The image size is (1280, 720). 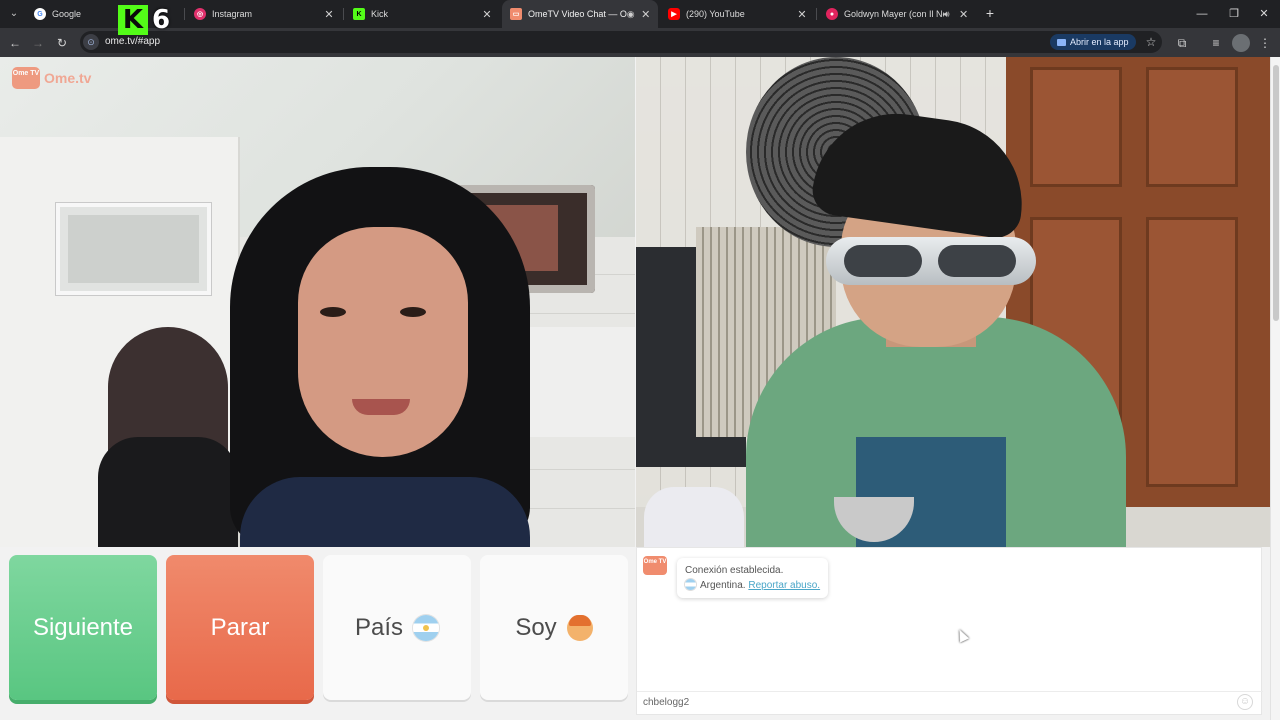 What do you see at coordinates (938, 702) in the screenshot?
I see `chat-message-input` at bounding box center [938, 702].